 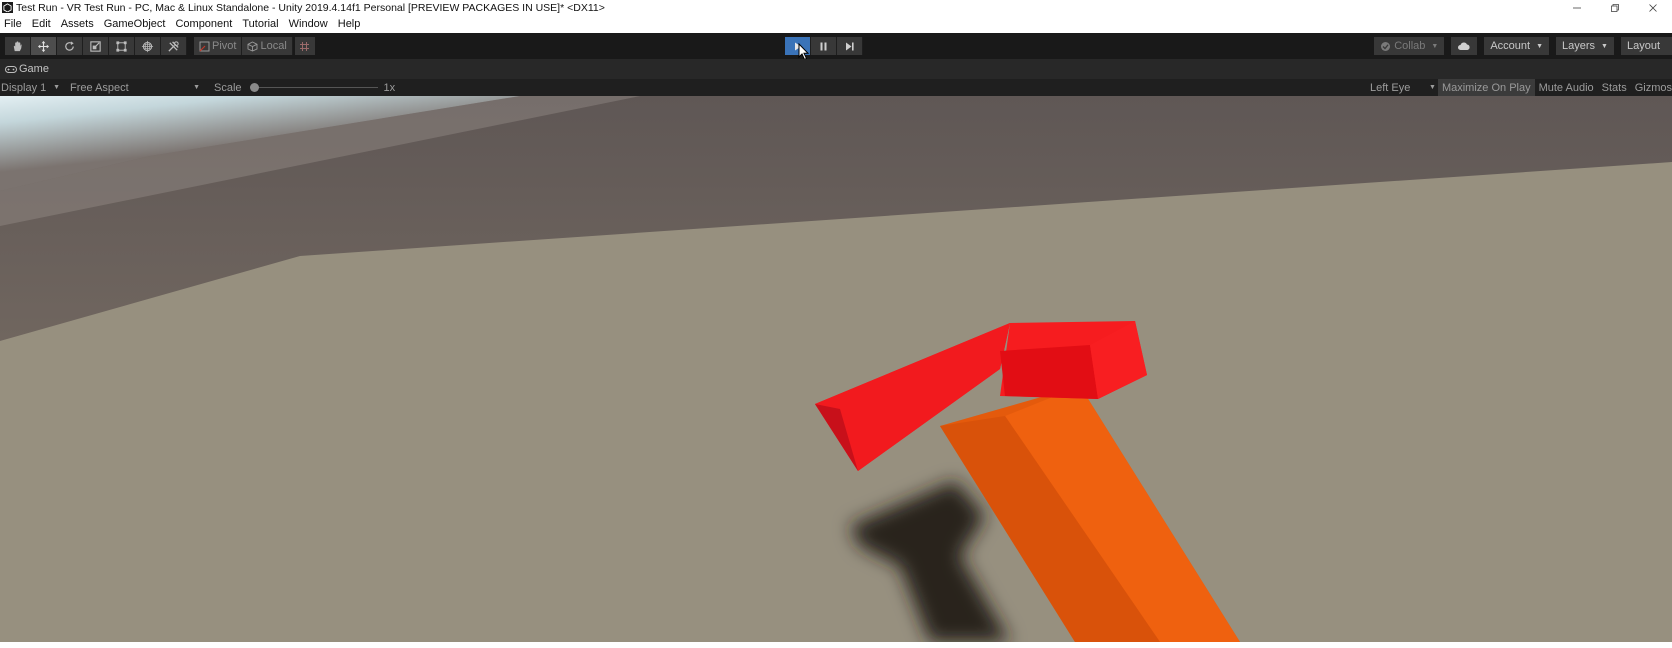 I want to click on stats-toggle: Stats, so click(x=1614, y=87).